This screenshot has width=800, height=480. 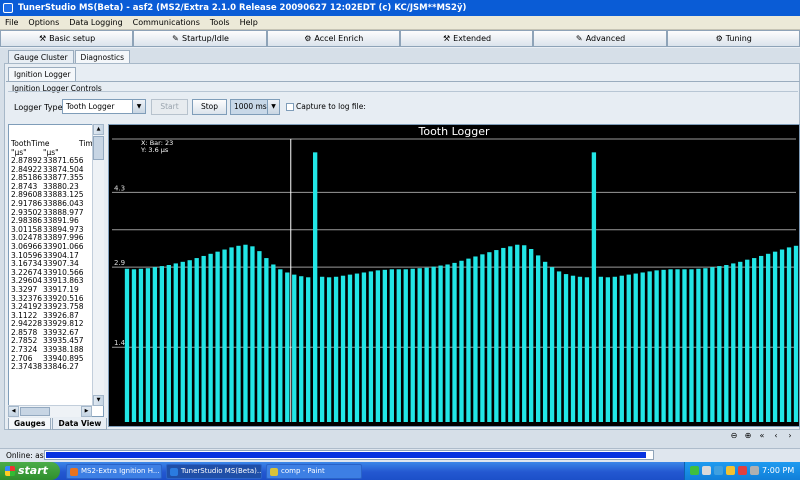 What do you see at coordinates (30, 424) in the screenshot?
I see `tab-gauges: Gauges` at bounding box center [30, 424].